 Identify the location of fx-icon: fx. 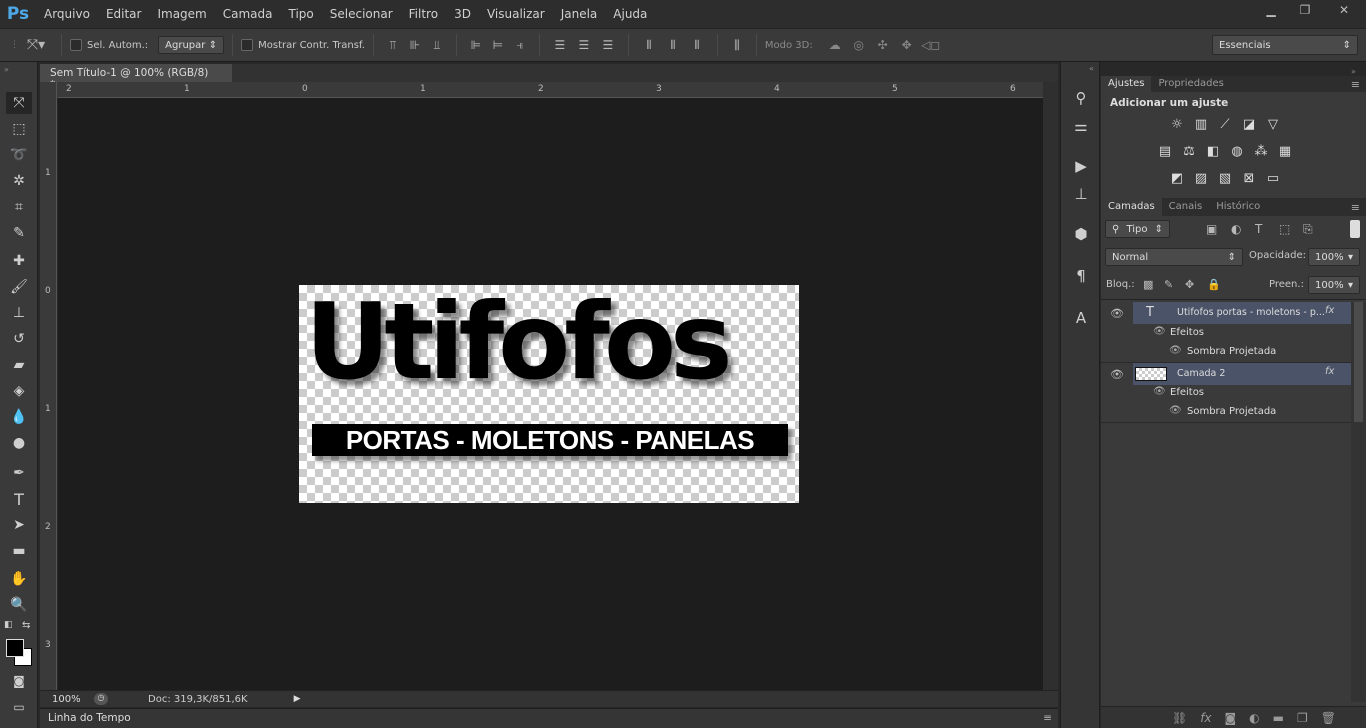
(1329, 310).